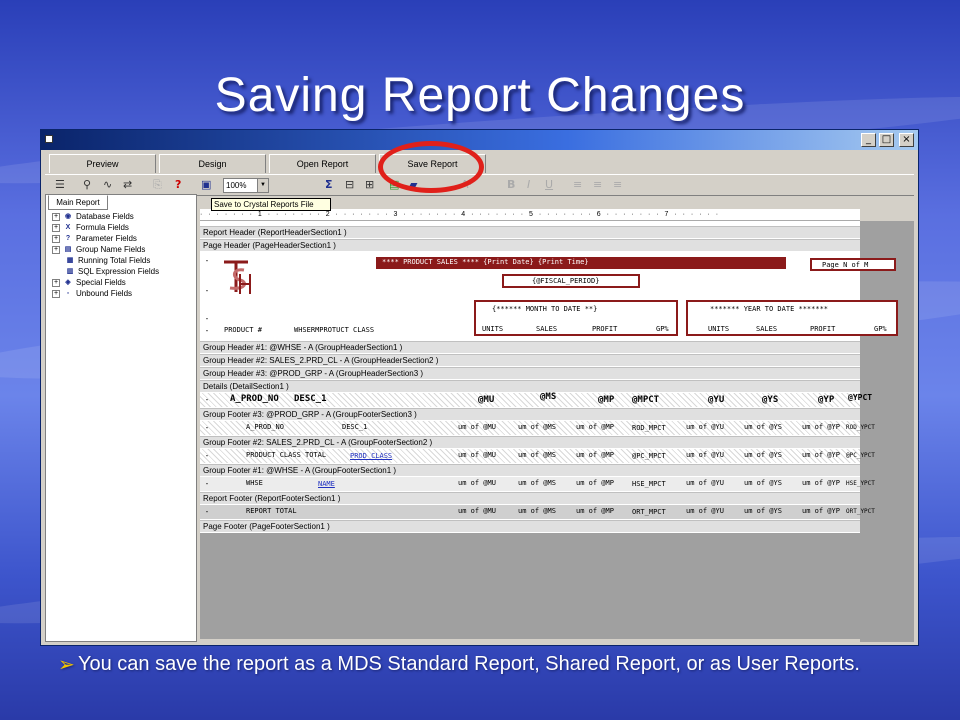 The image size is (960, 720). I want to click on rf-field-9: um of @YP, so click(821, 511).